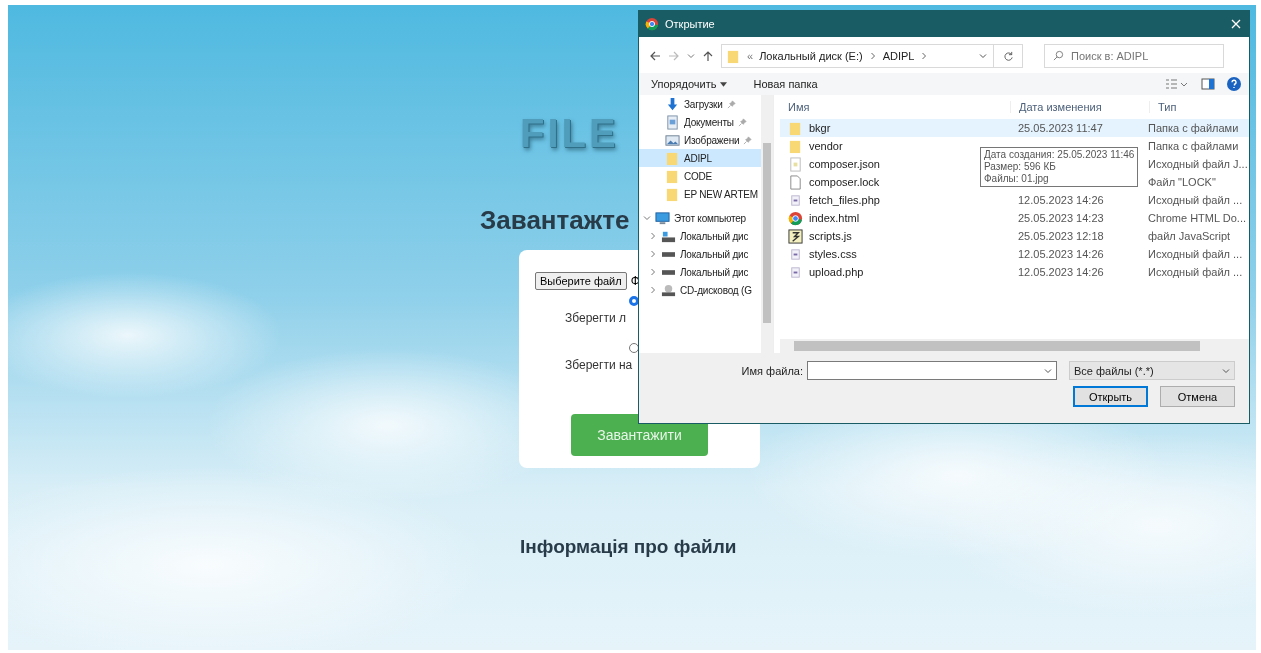 This screenshot has width=1261, height=653. I want to click on organize-menu: Упорядочить, so click(684, 84).